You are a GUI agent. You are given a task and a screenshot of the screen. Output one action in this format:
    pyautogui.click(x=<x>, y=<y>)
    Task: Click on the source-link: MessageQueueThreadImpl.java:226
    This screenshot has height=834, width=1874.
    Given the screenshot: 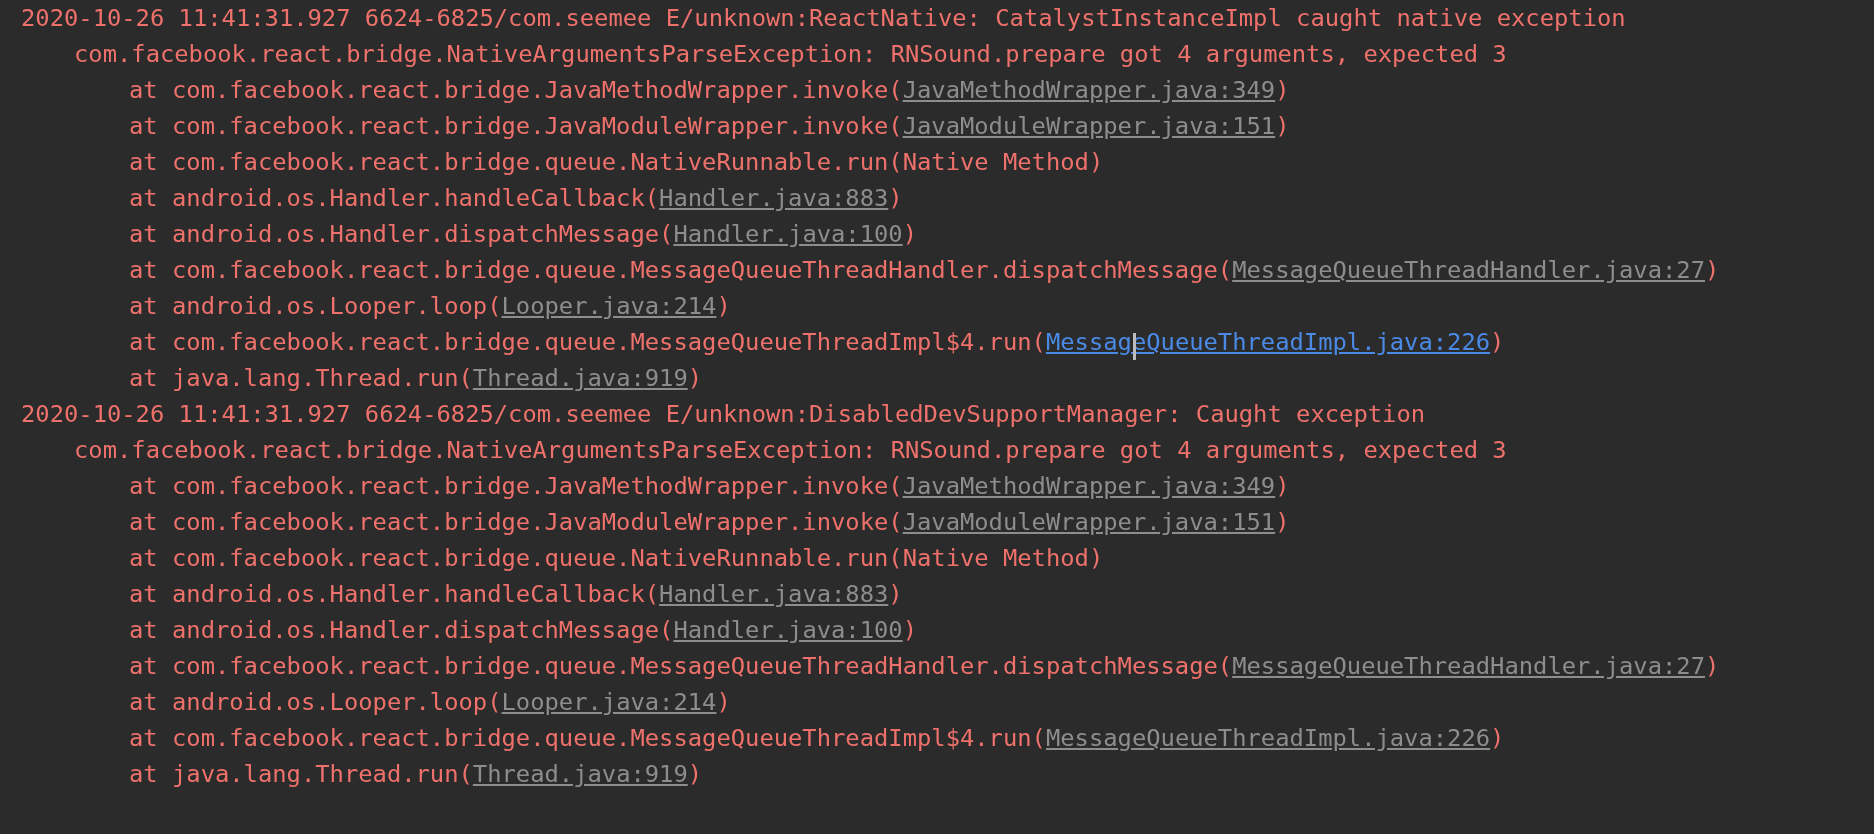 What is the action you would take?
    pyautogui.click(x=1268, y=738)
    